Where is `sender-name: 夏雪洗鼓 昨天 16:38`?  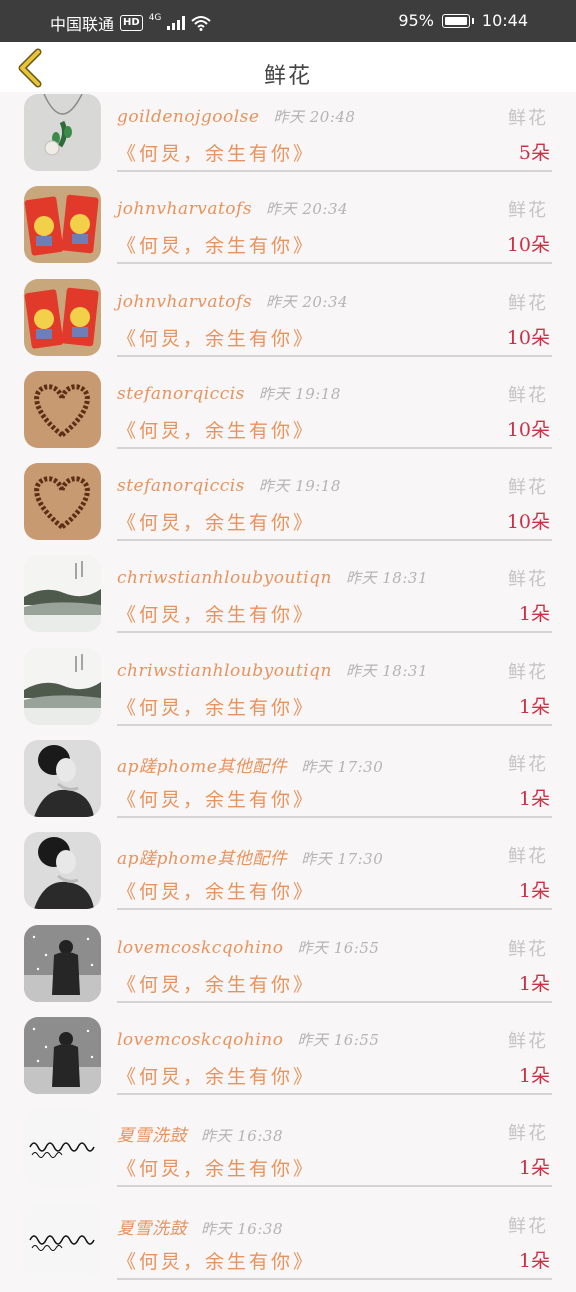 sender-name: 夏雪洗鼓 昨天 16:38 is located at coordinates (200, 1136).